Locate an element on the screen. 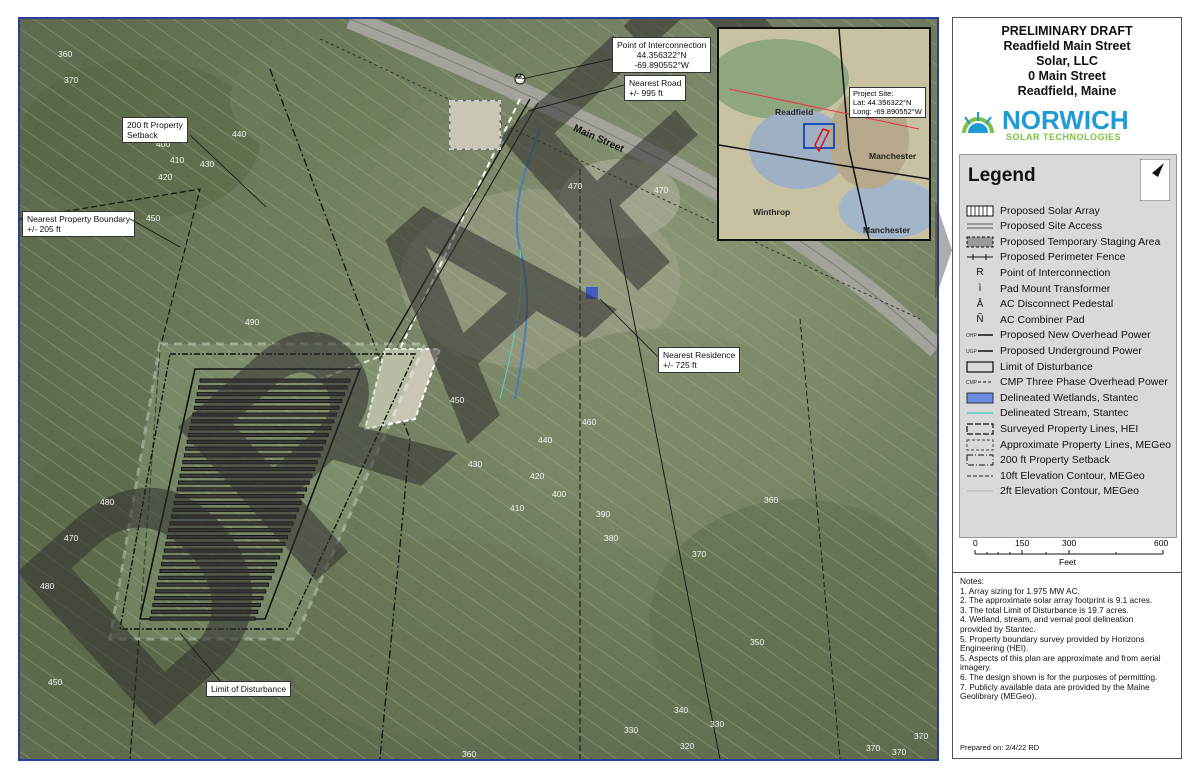 Image resolution: width=1200 pixels, height=776 pixels. north-arrow-icon is located at coordinates (1155, 180).